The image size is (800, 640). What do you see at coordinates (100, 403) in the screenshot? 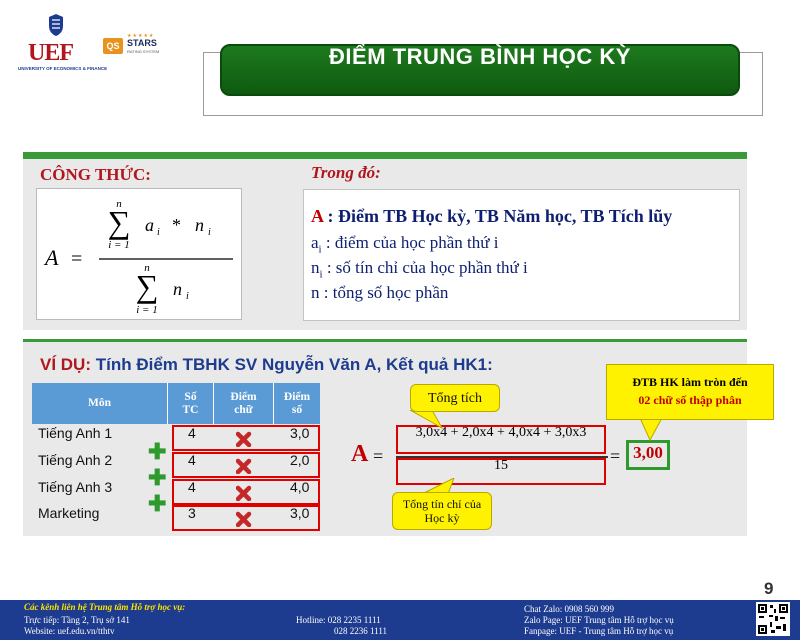
I see `table-header-subject: Môn` at bounding box center [100, 403].